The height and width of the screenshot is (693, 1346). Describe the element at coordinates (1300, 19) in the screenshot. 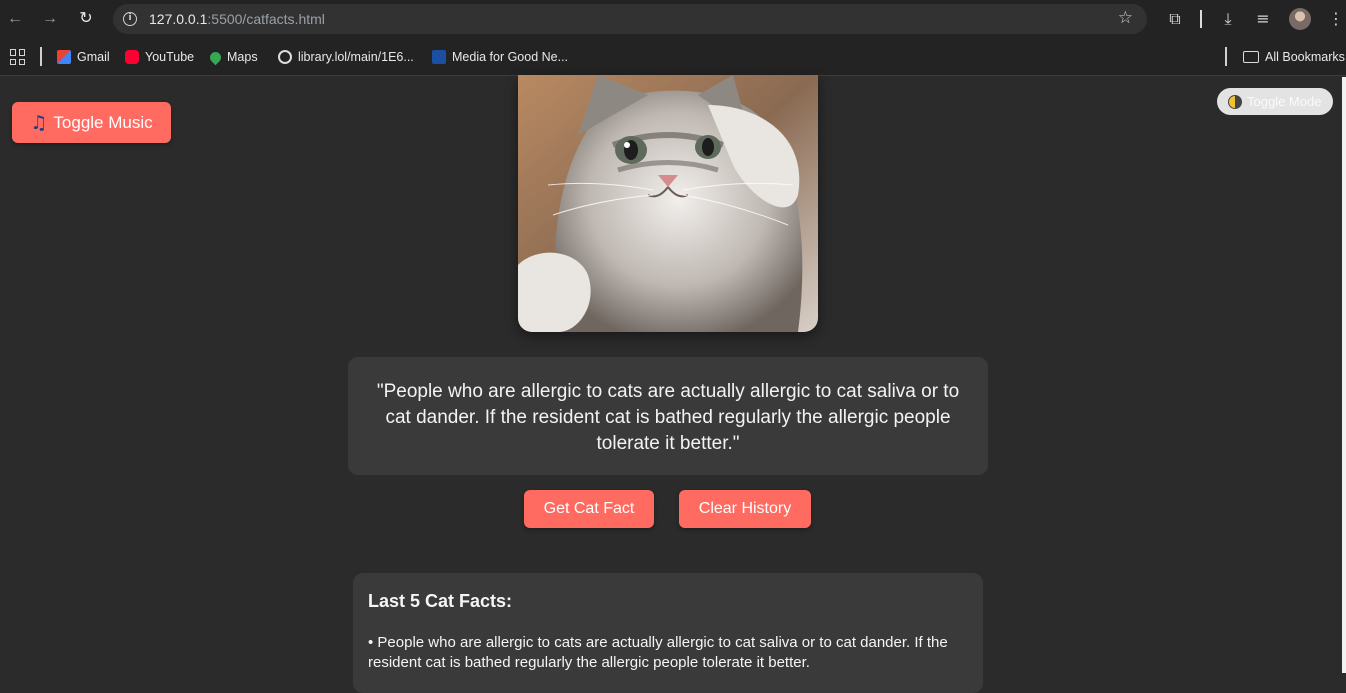

I see `profile-avatar` at that location.